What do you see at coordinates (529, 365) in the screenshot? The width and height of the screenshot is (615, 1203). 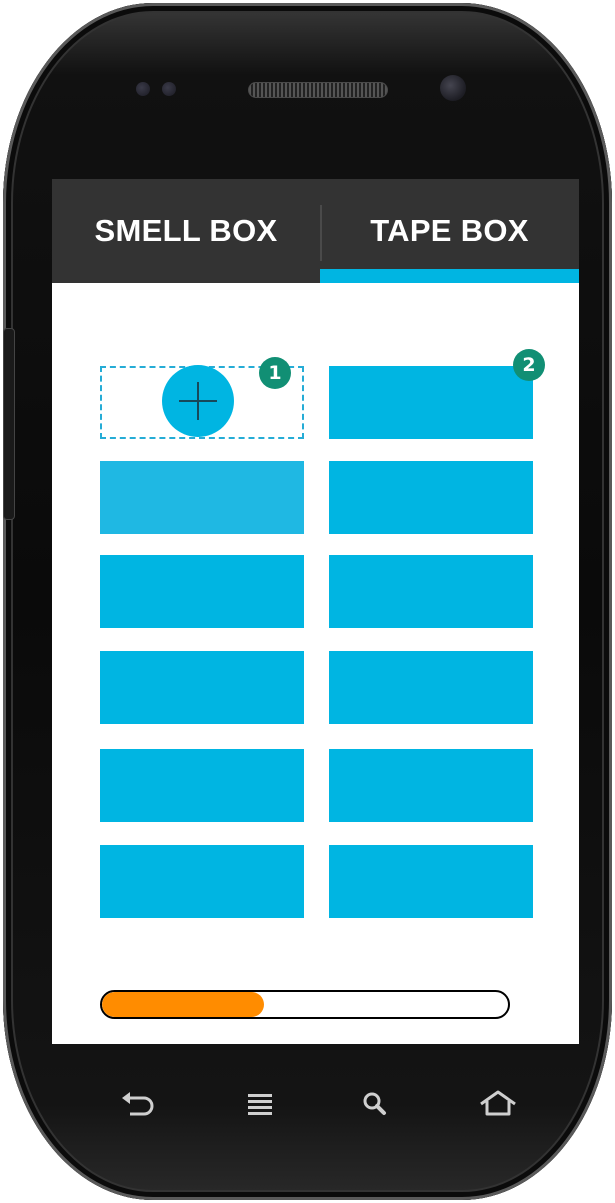 I see `annotation-badge-2: 2` at bounding box center [529, 365].